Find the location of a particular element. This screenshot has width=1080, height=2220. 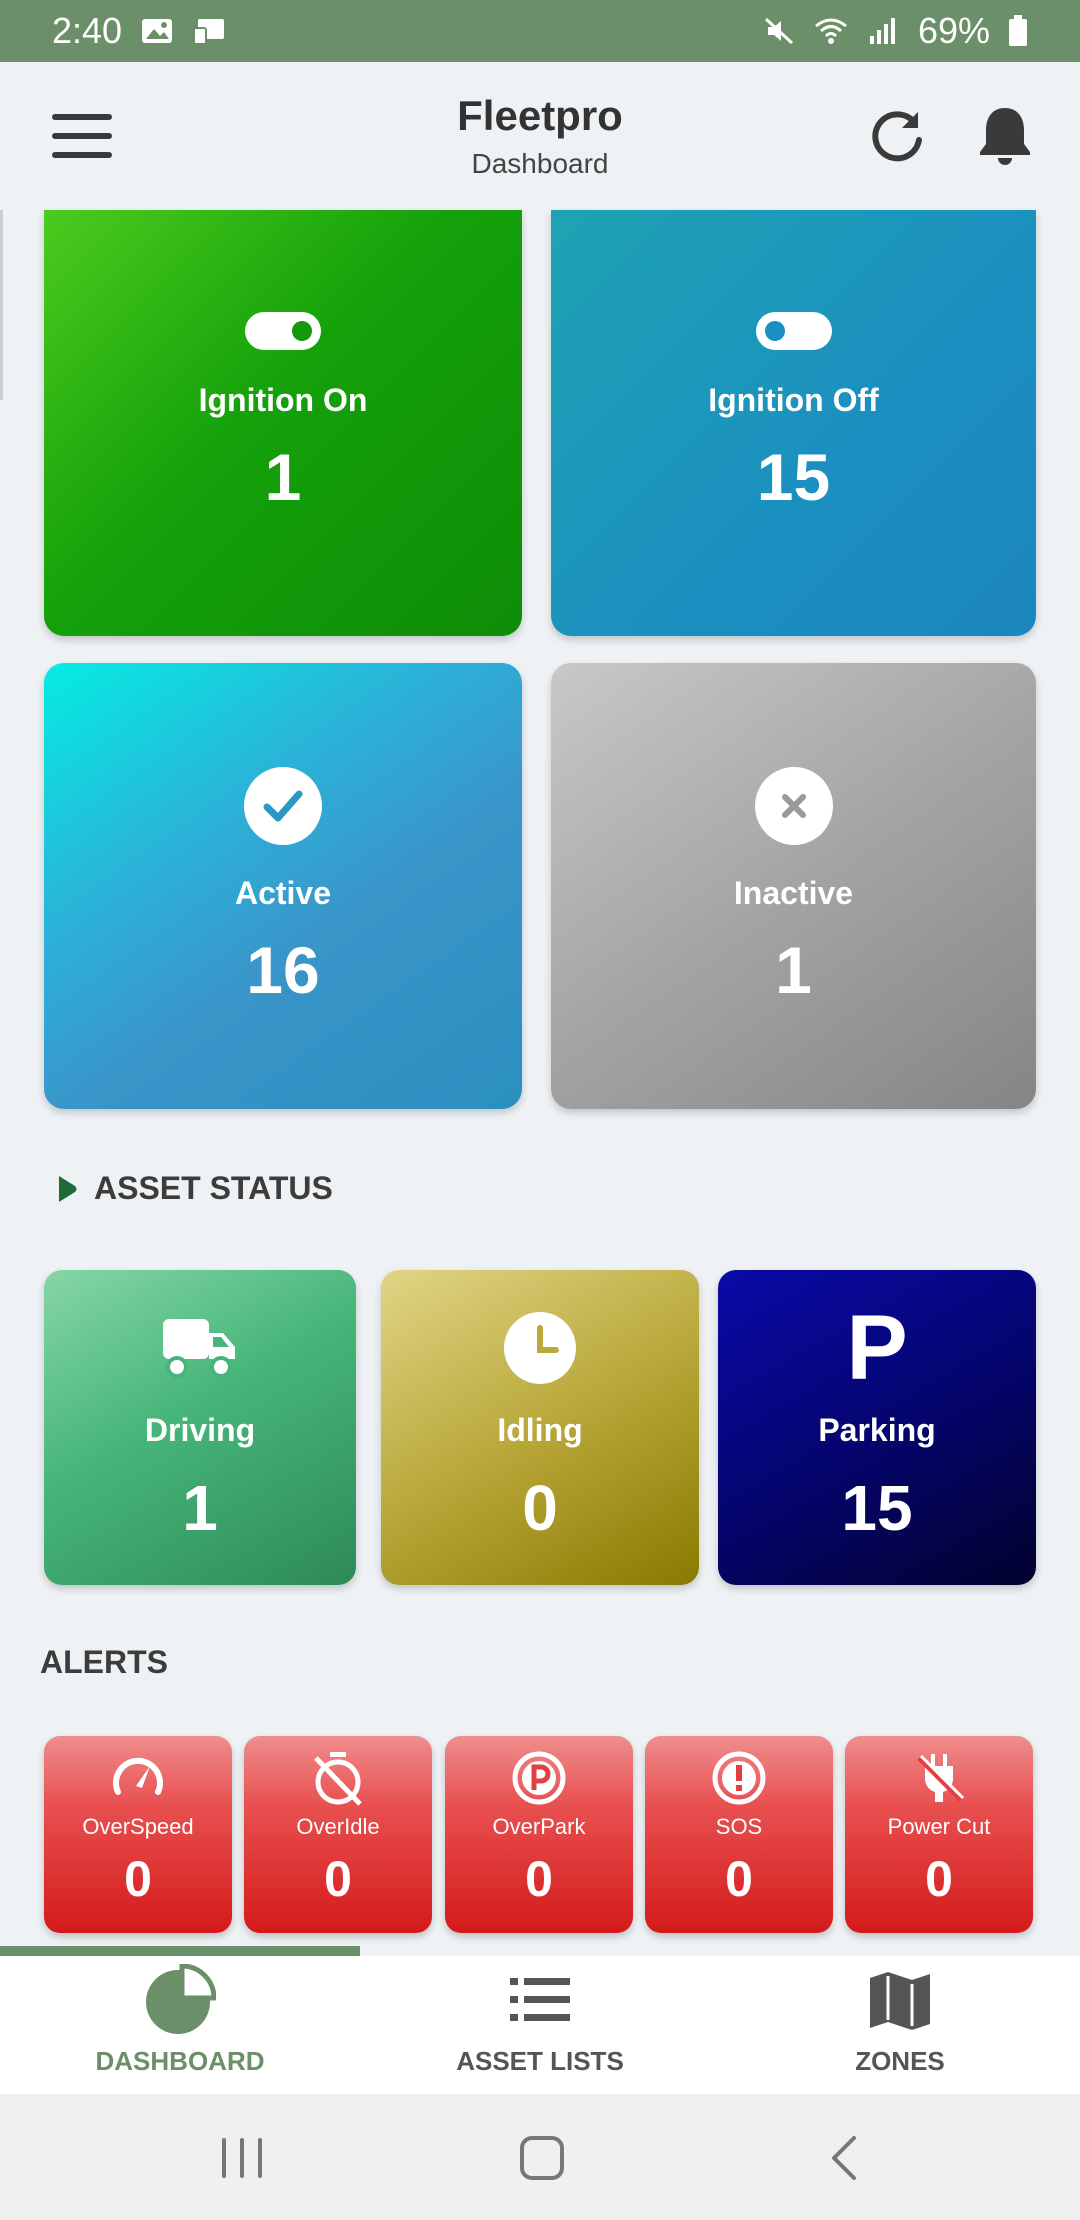

driving-card: Driving 1 is located at coordinates (200, 1427).